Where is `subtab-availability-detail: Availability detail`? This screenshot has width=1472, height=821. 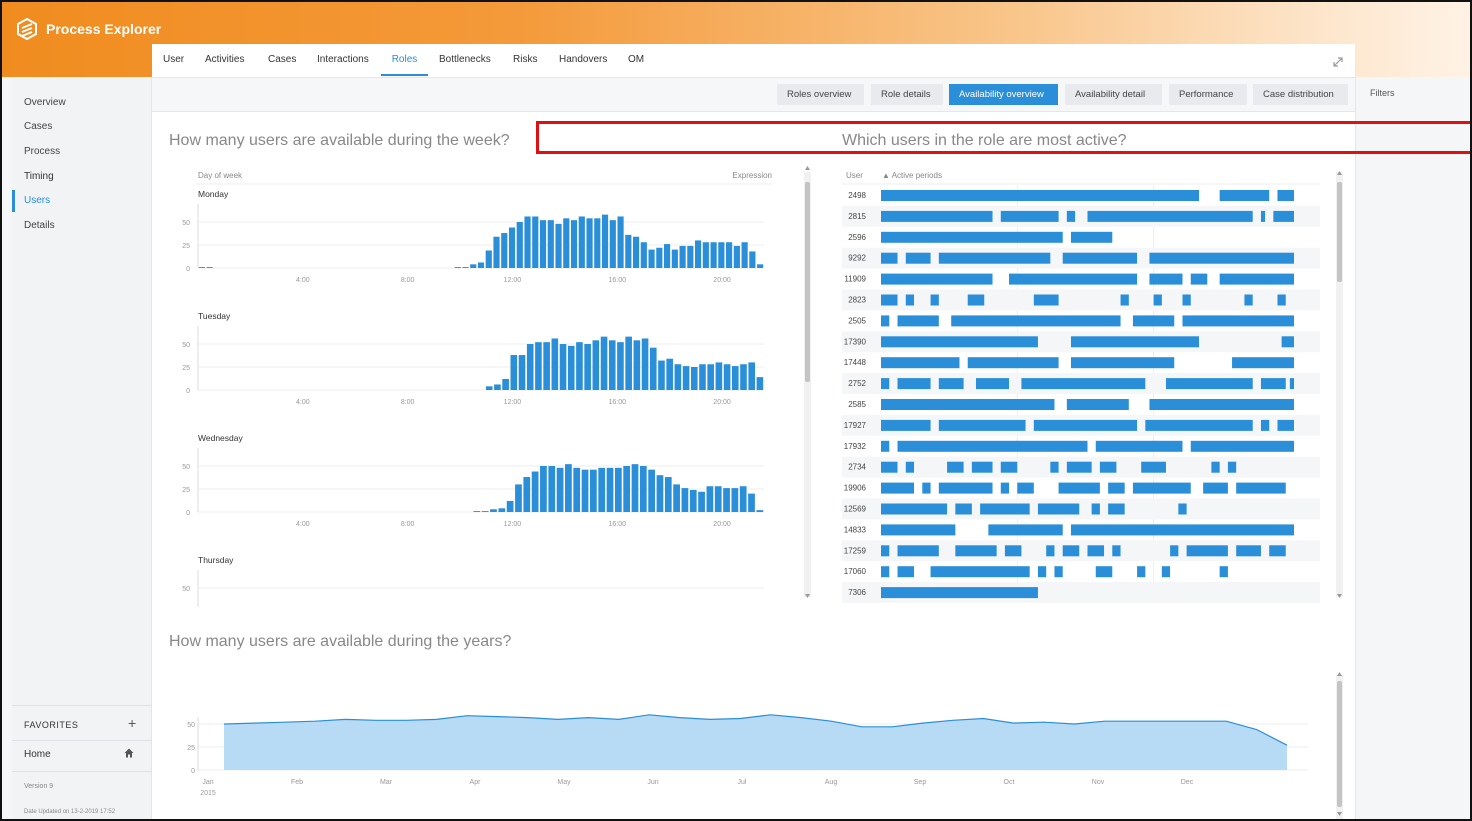
subtab-availability-detail: Availability detail is located at coordinates (1113, 94).